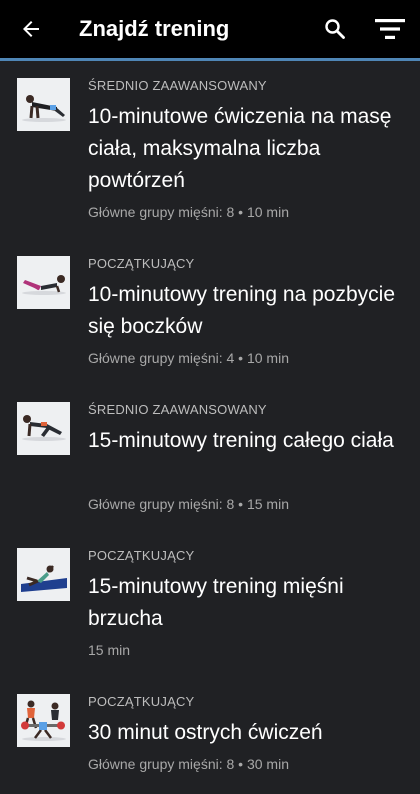 The width and height of the screenshot is (420, 794). I want to click on workout-meta: Główne grupy mięśni: 8 • 10 min, so click(188, 212).